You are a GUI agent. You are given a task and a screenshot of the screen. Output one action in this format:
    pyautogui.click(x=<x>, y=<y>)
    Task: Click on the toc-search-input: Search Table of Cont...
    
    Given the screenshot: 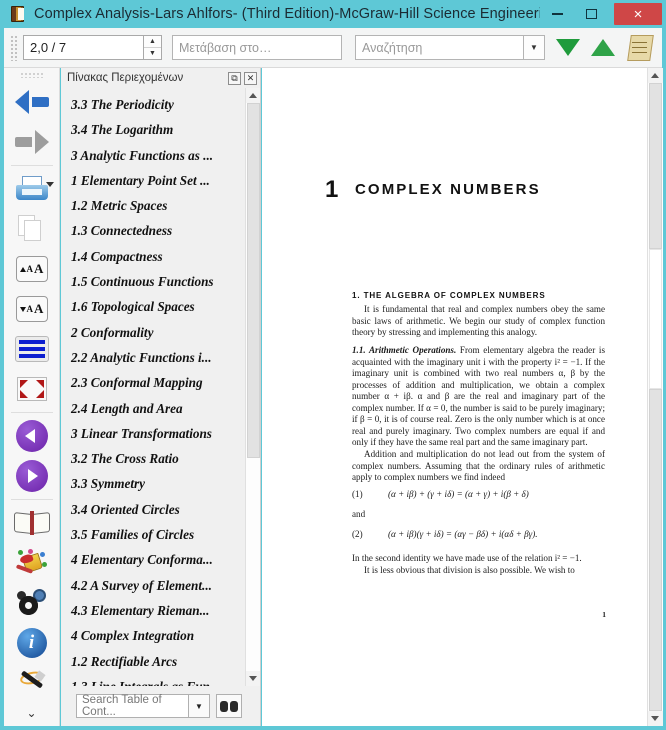 What is the action you would take?
    pyautogui.click(x=132, y=706)
    